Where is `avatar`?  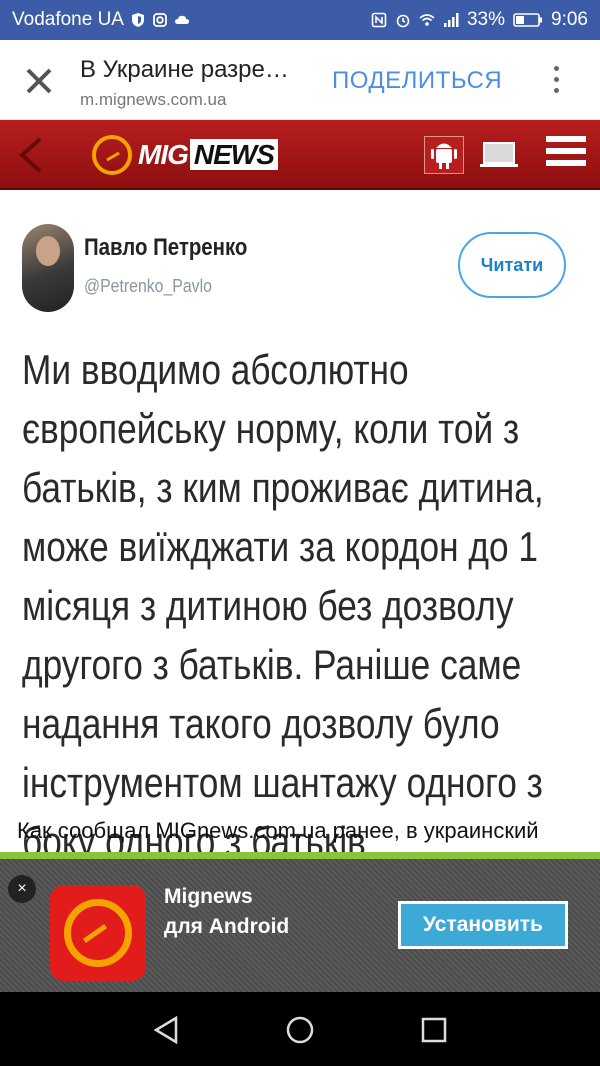 avatar is located at coordinates (48, 268).